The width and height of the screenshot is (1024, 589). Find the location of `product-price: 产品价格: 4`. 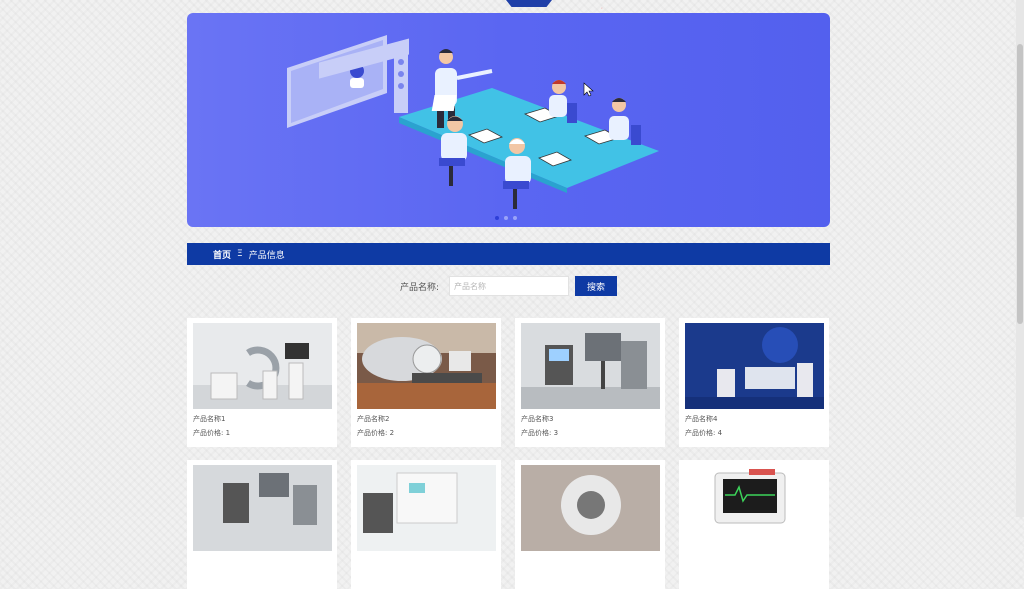

product-price: 产品价格: 4 is located at coordinates (704, 433).